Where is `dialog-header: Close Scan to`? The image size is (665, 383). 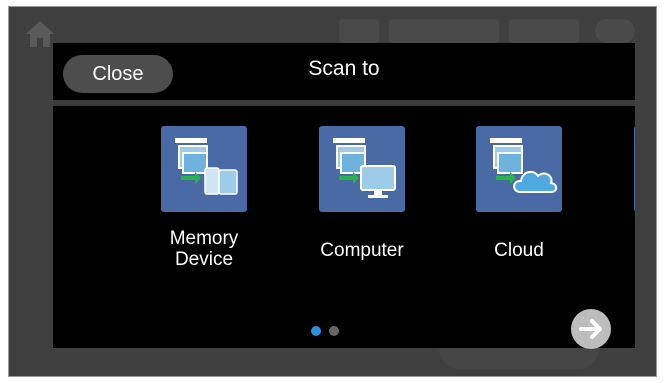 dialog-header: Close Scan to is located at coordinates (344, 71).